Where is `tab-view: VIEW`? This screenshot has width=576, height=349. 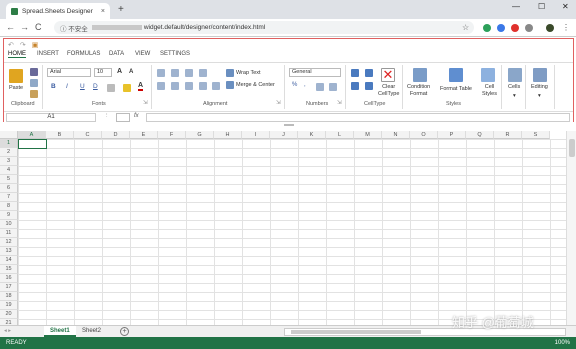
tab-view: VIEW is located at coordinates (142, 54).